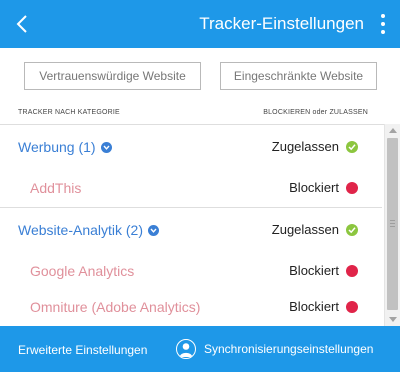 The width and height of the screenshot is (400, 372). I want to click on tracker-row-addthis: AddThis Blockiert, so click(191, 188).